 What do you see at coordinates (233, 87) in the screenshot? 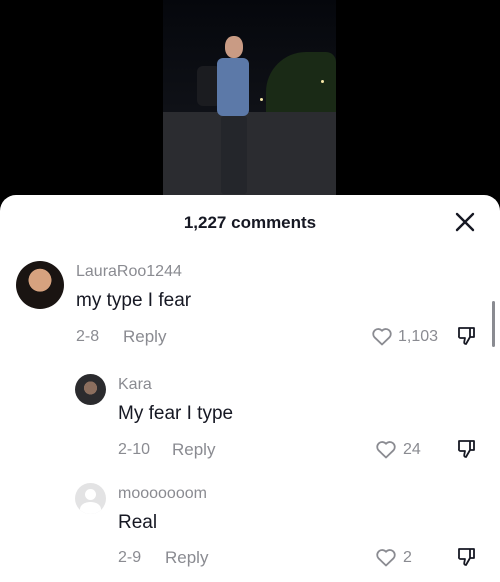
I see `video-person-shirt` at bounding box center [233, 87].